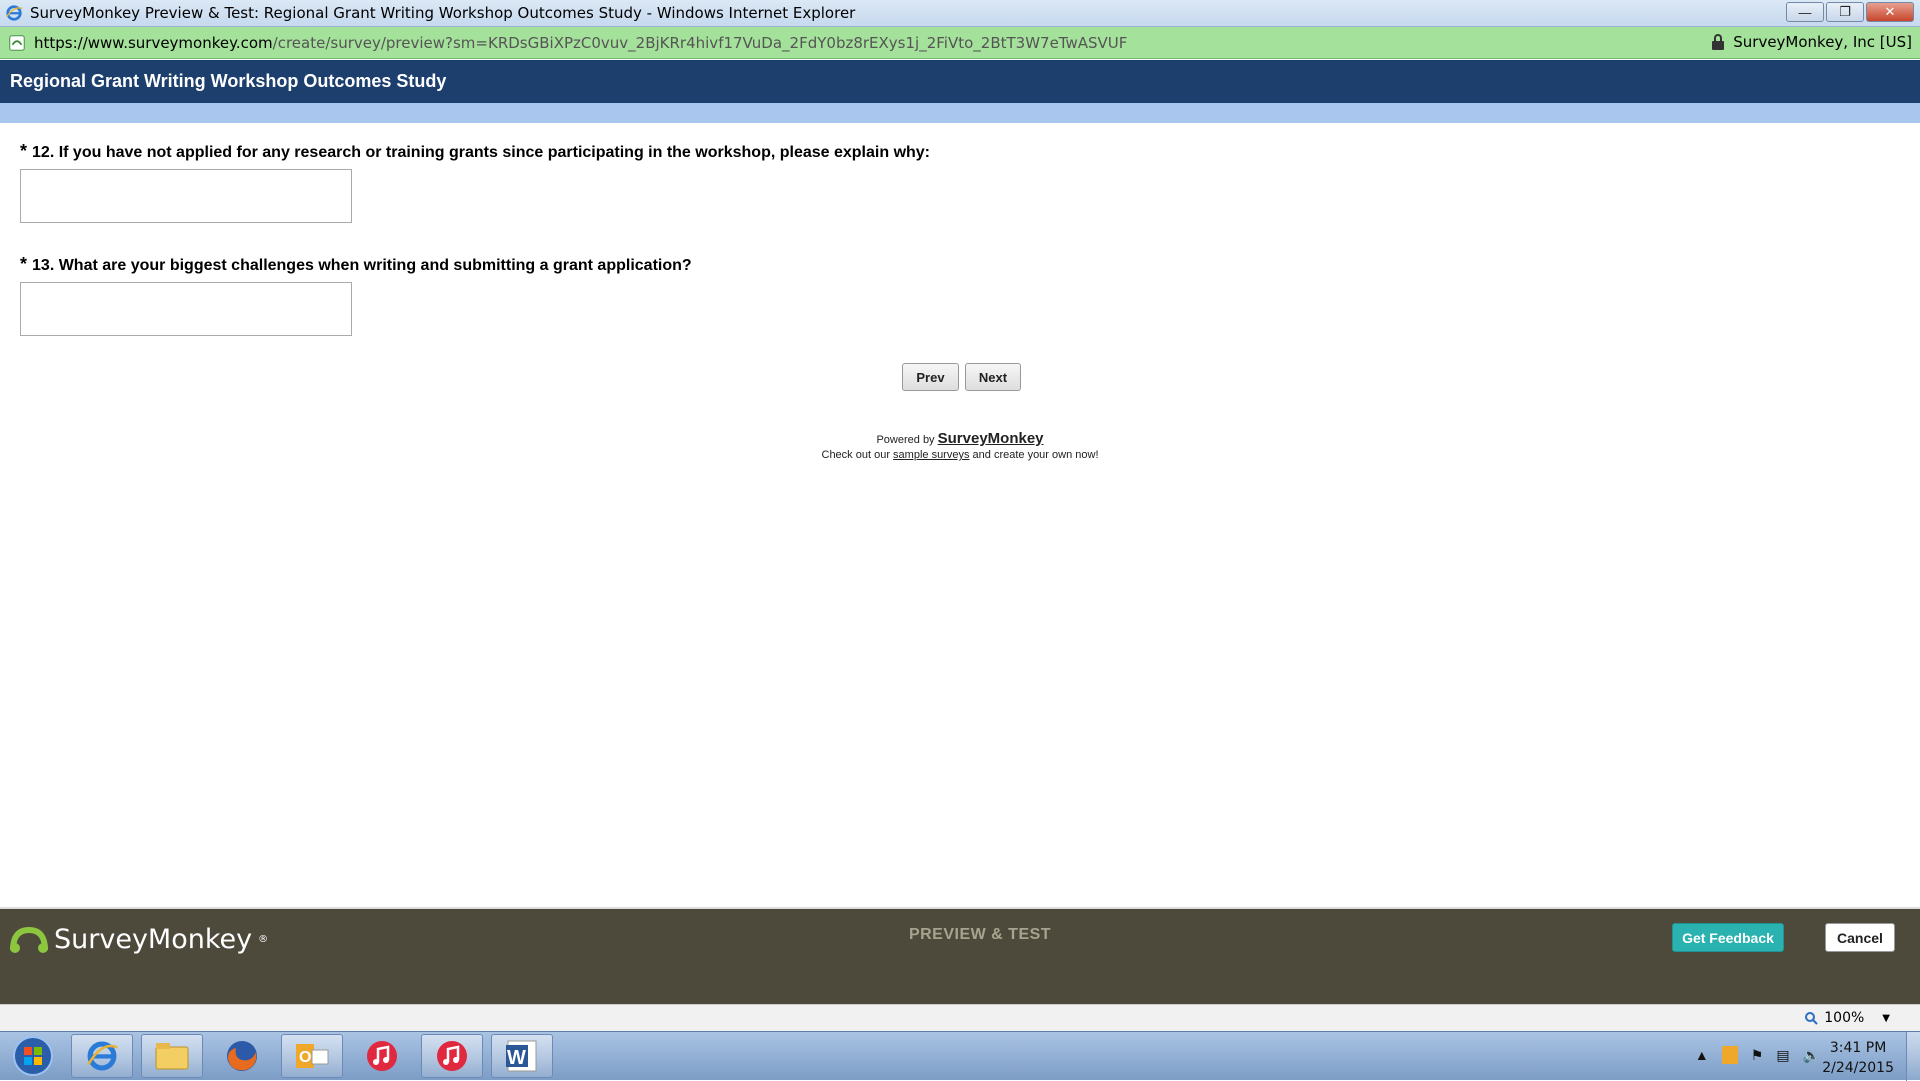  What do you see at coordinates (930, 377) in the screenshot?
I see `prev-button: Prev` at bounding box center [930, 377].